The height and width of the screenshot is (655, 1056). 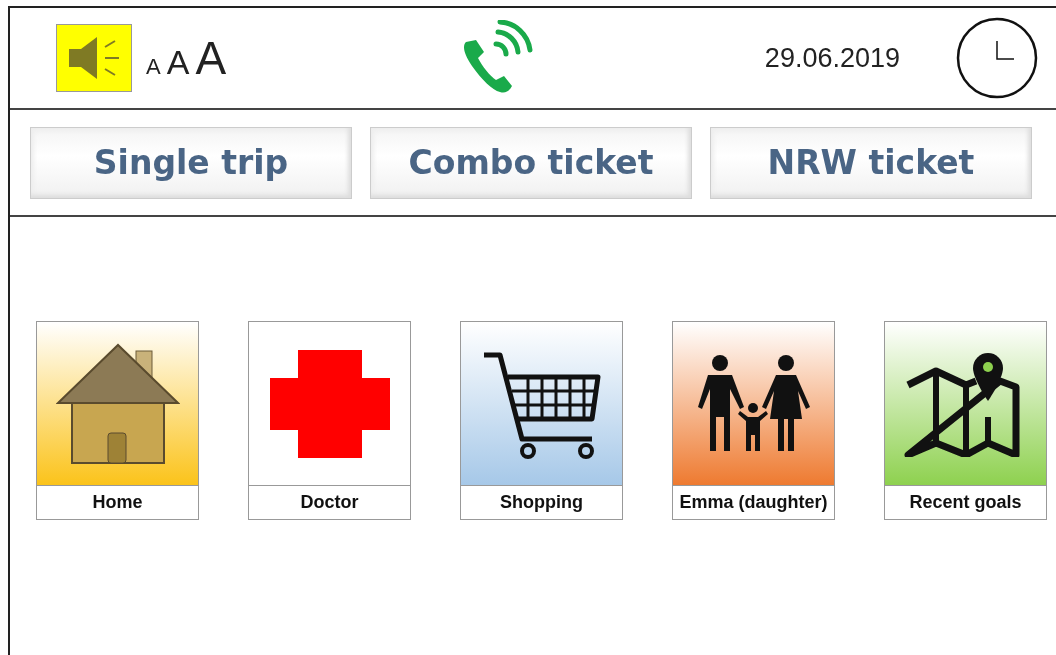 What do you see at coordinates (94, 58) in the screenshot?
I see `speaker-button` at bounding box center [94, 58].